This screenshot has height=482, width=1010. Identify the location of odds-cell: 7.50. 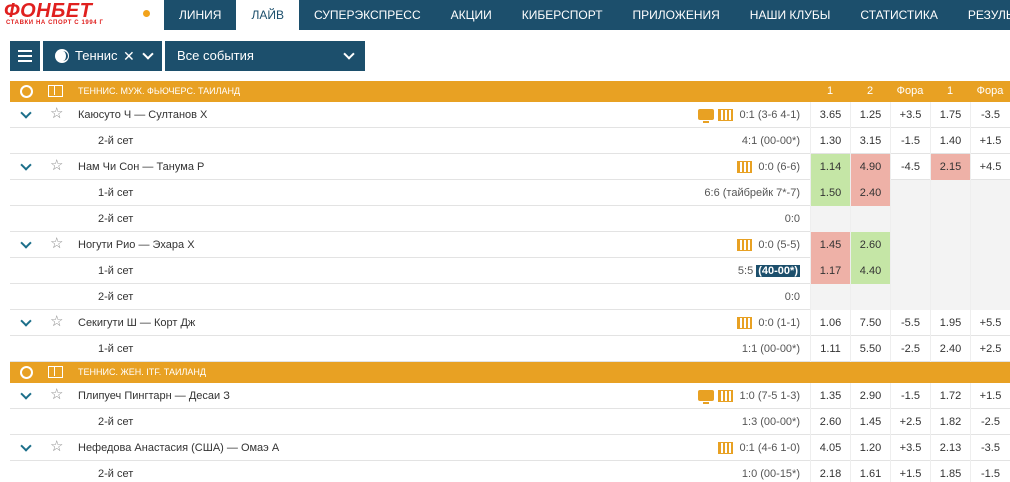
(870, 323).